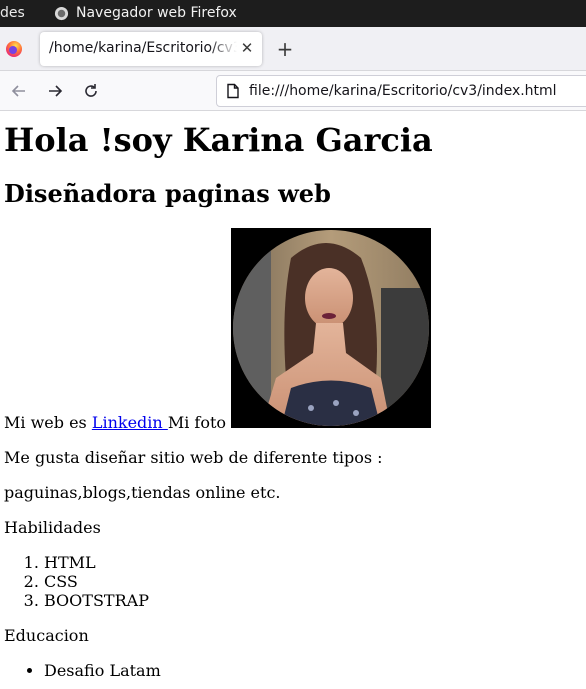 The image size is (586, 689). I want to click on forward-button, so click(55, 91).